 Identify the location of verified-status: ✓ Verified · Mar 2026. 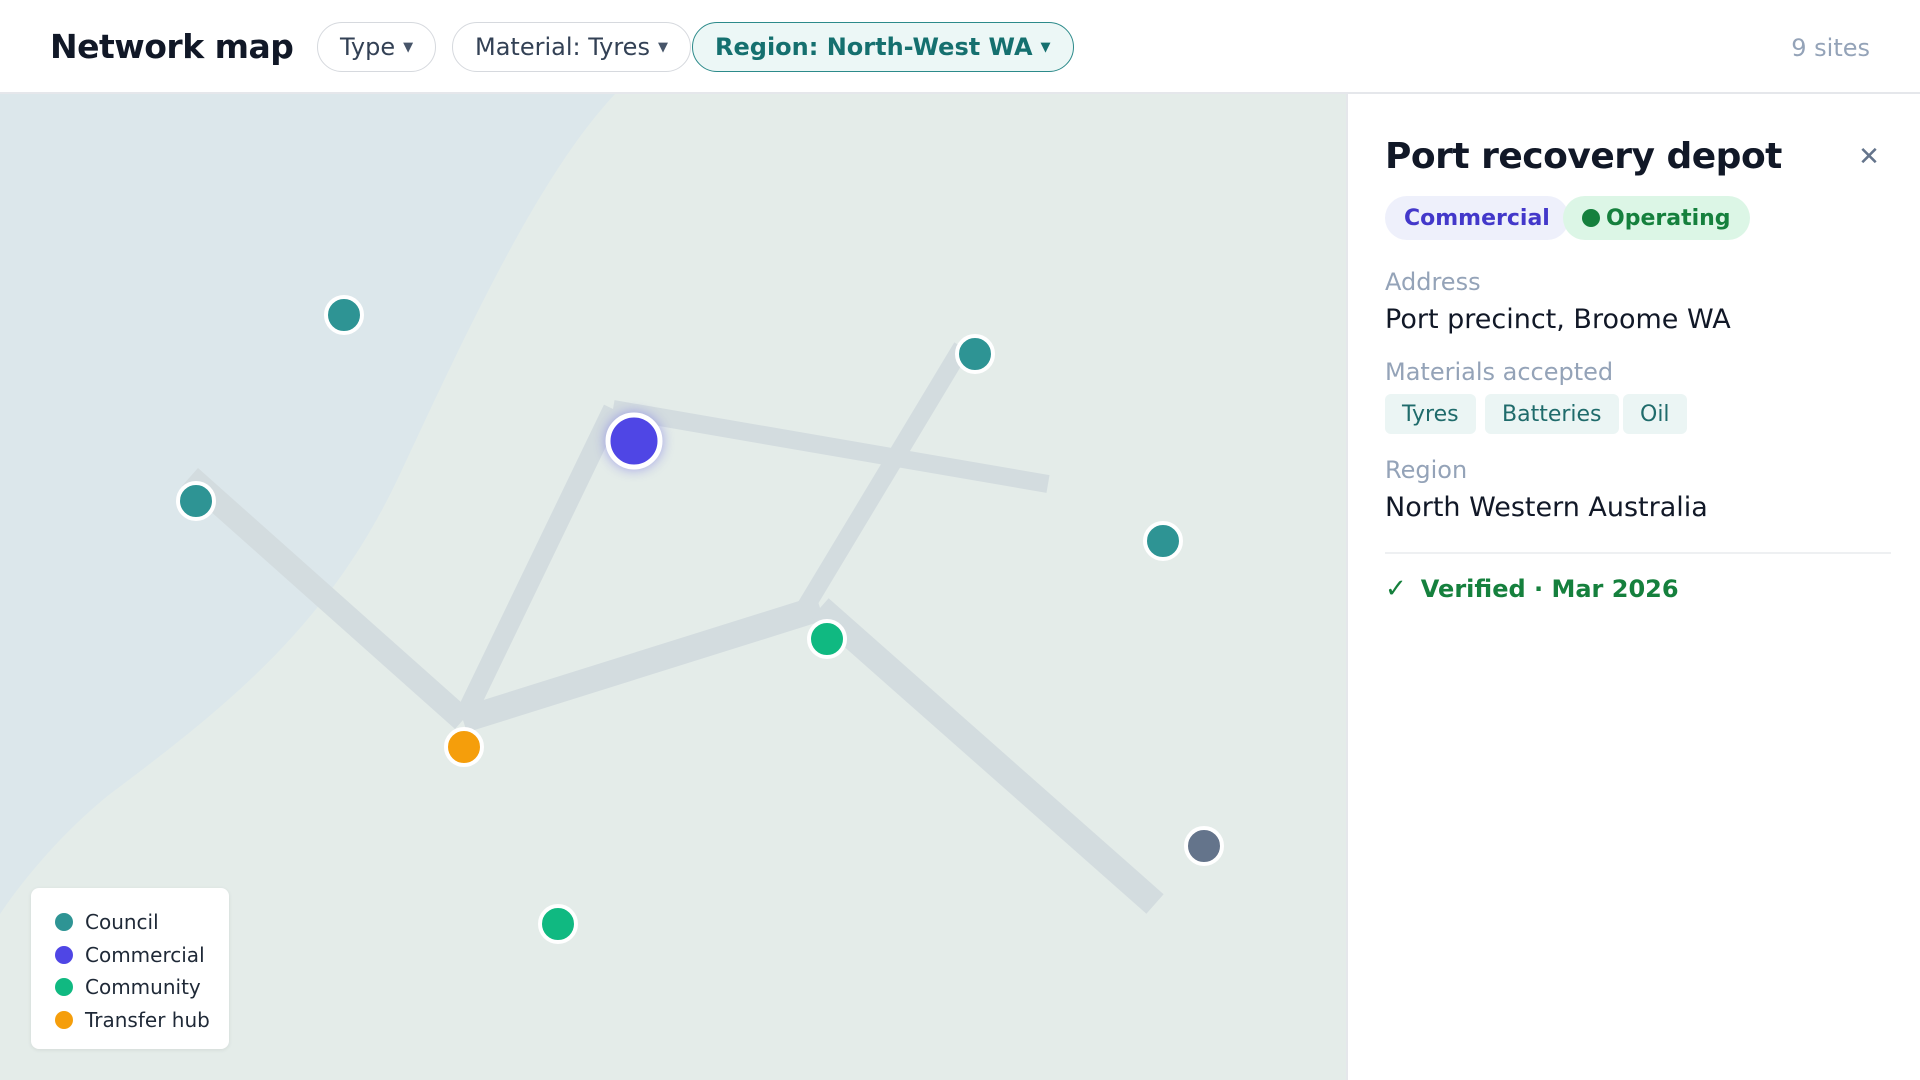
(1532, 589).